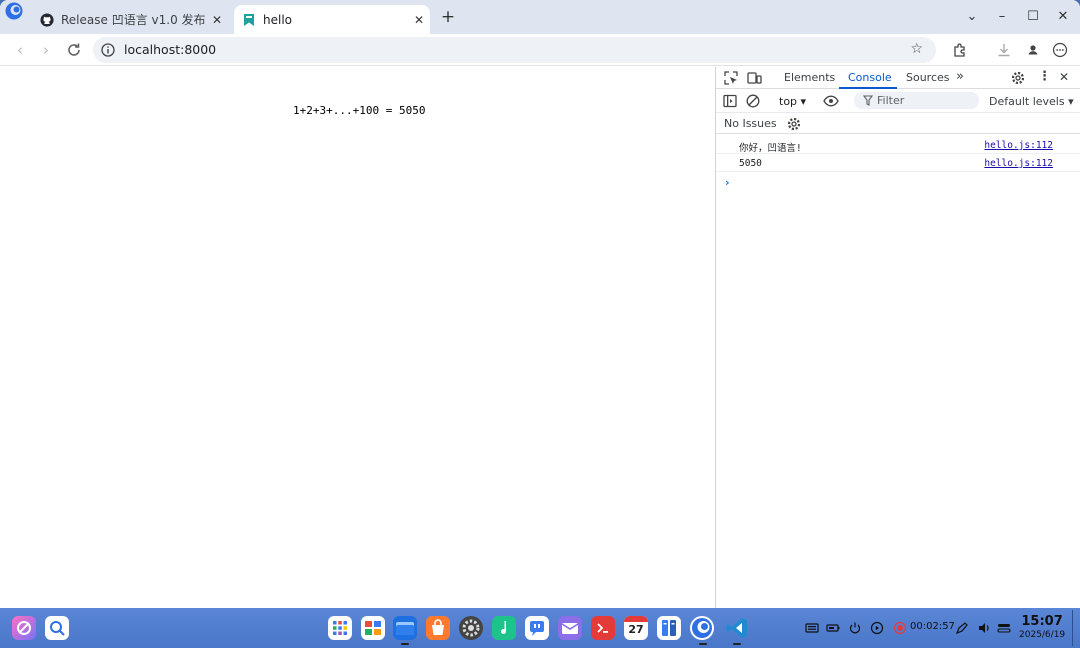 Image resolution: width=1080 pixels, height=648 pixels. What do you see at coordinates (727, 182) in the screenshot?
I see `console-prompt: ›` at bounding box center [727, 182].